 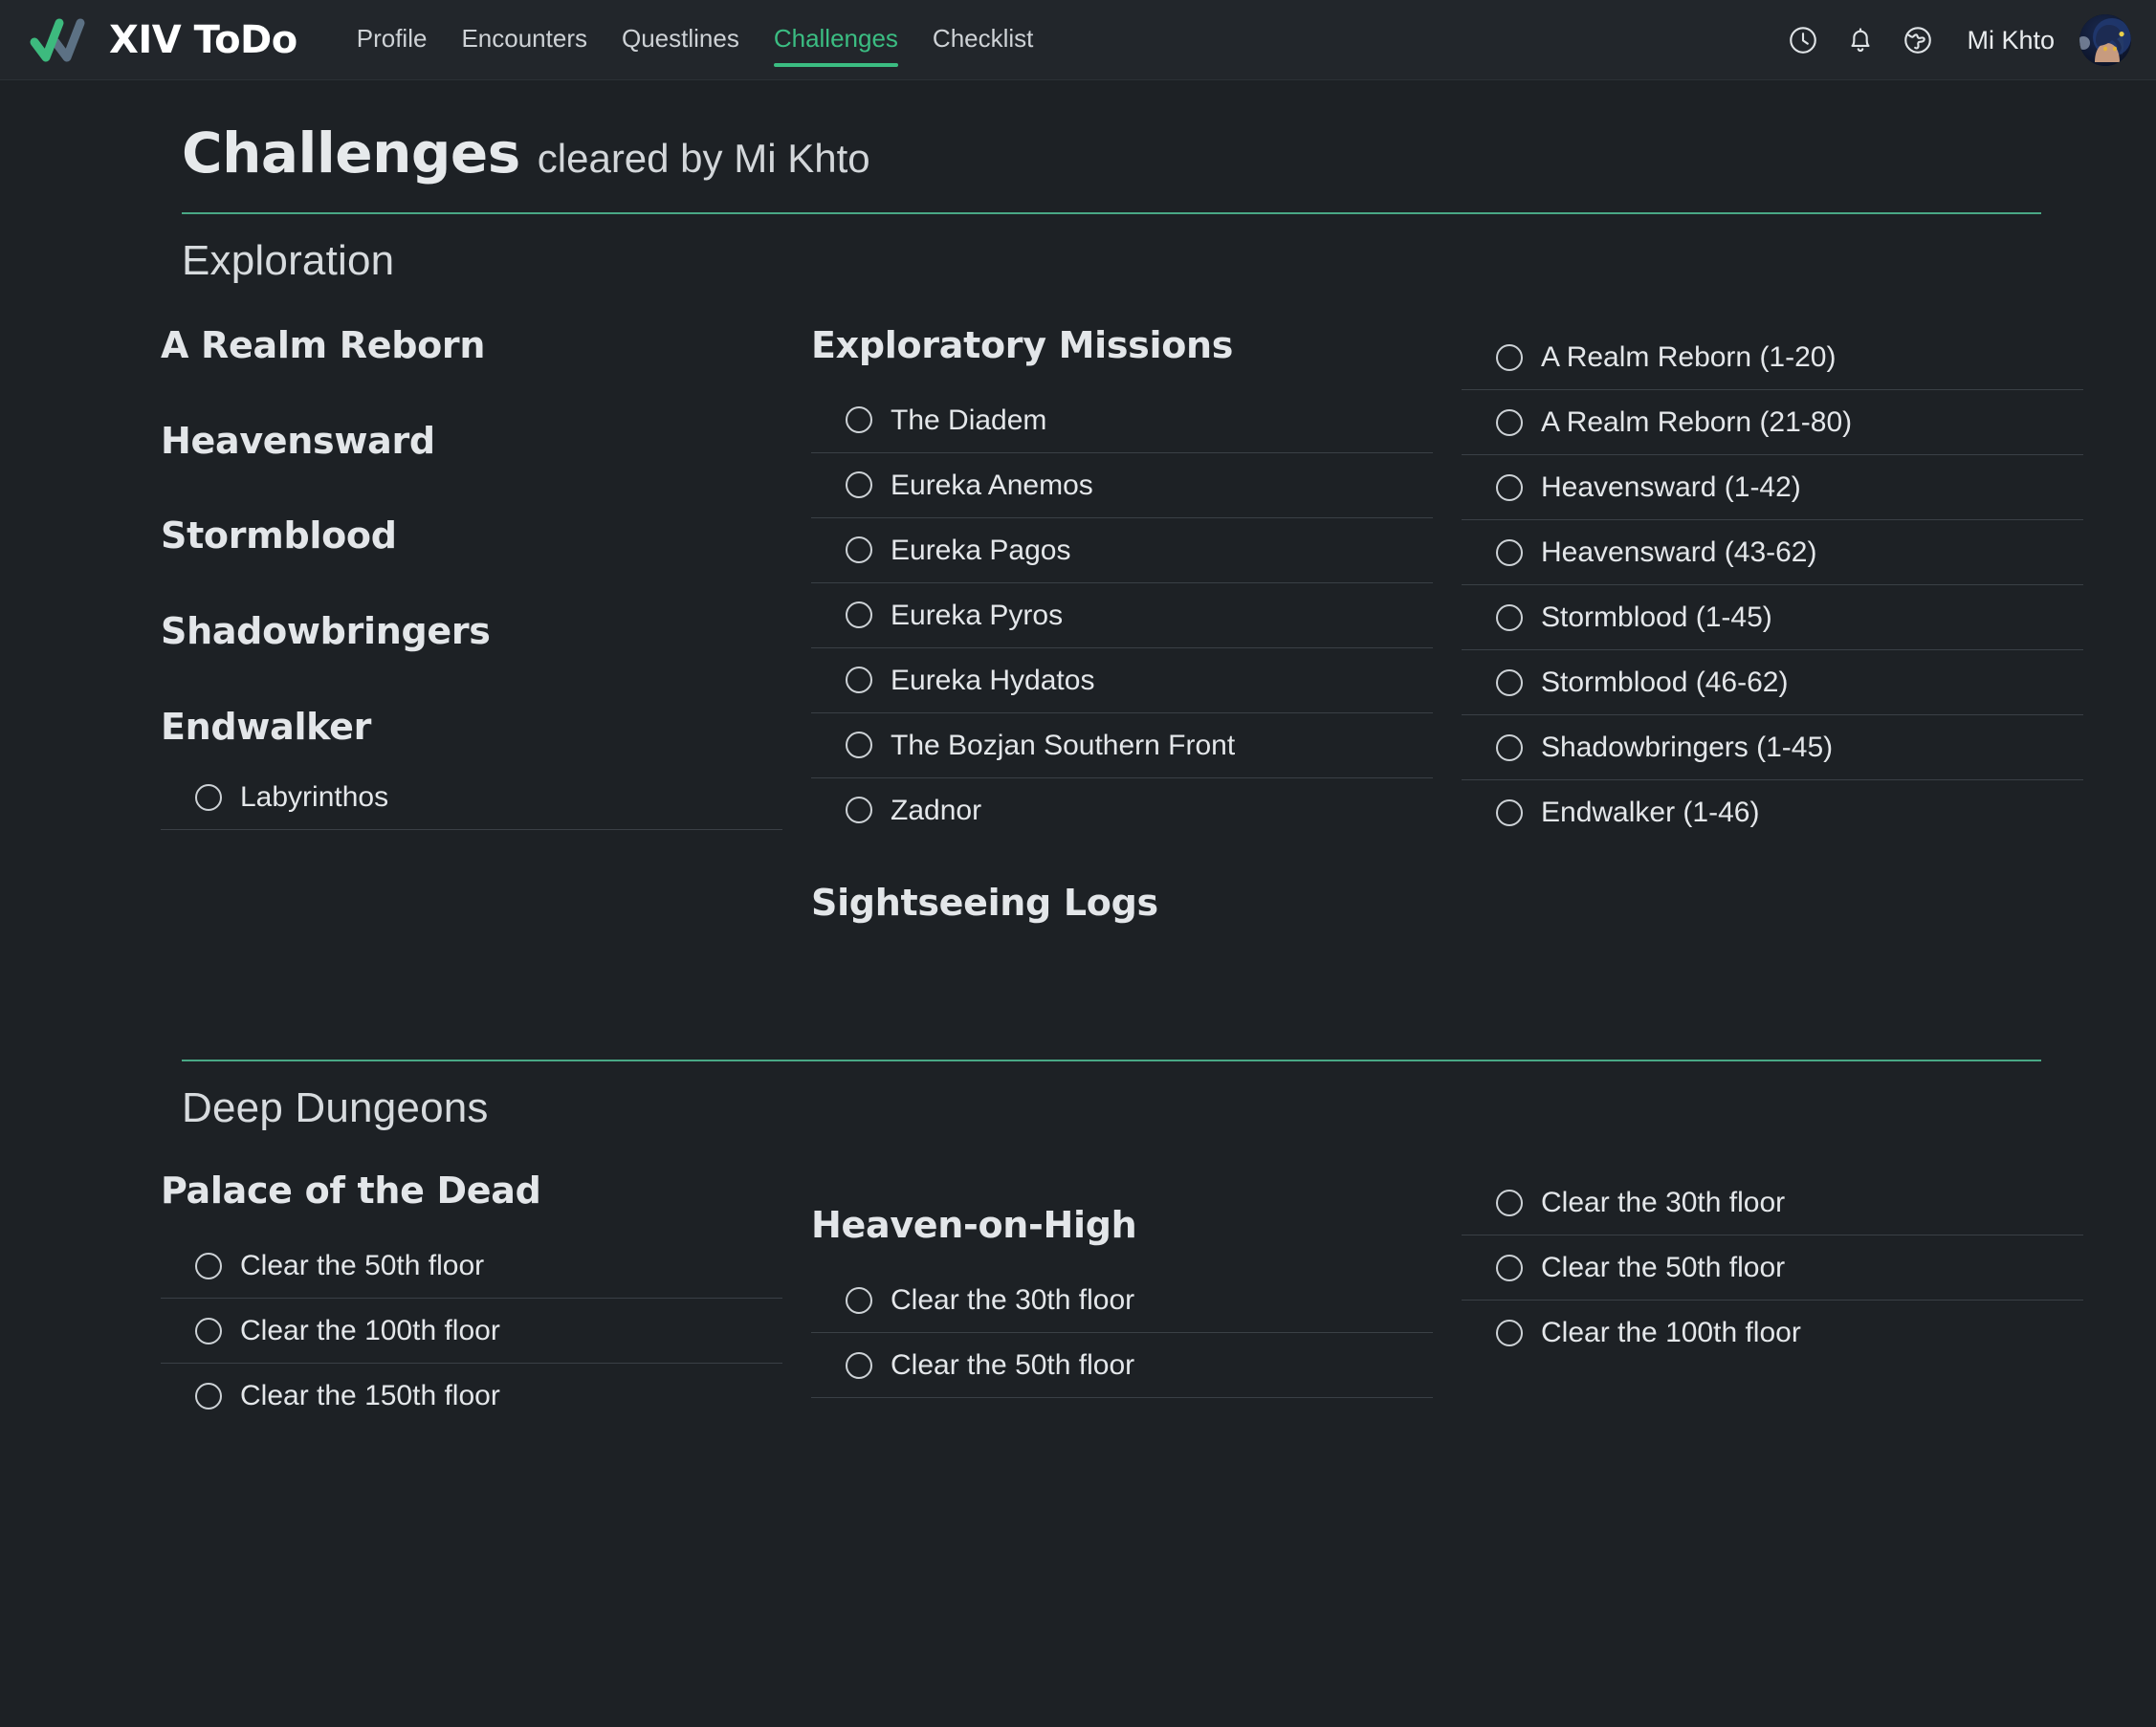 What do you see at coordinates (680, 40) in the screenshot?
I see `nav-link-questlines: Questlines` at bounding box center [680, 40].